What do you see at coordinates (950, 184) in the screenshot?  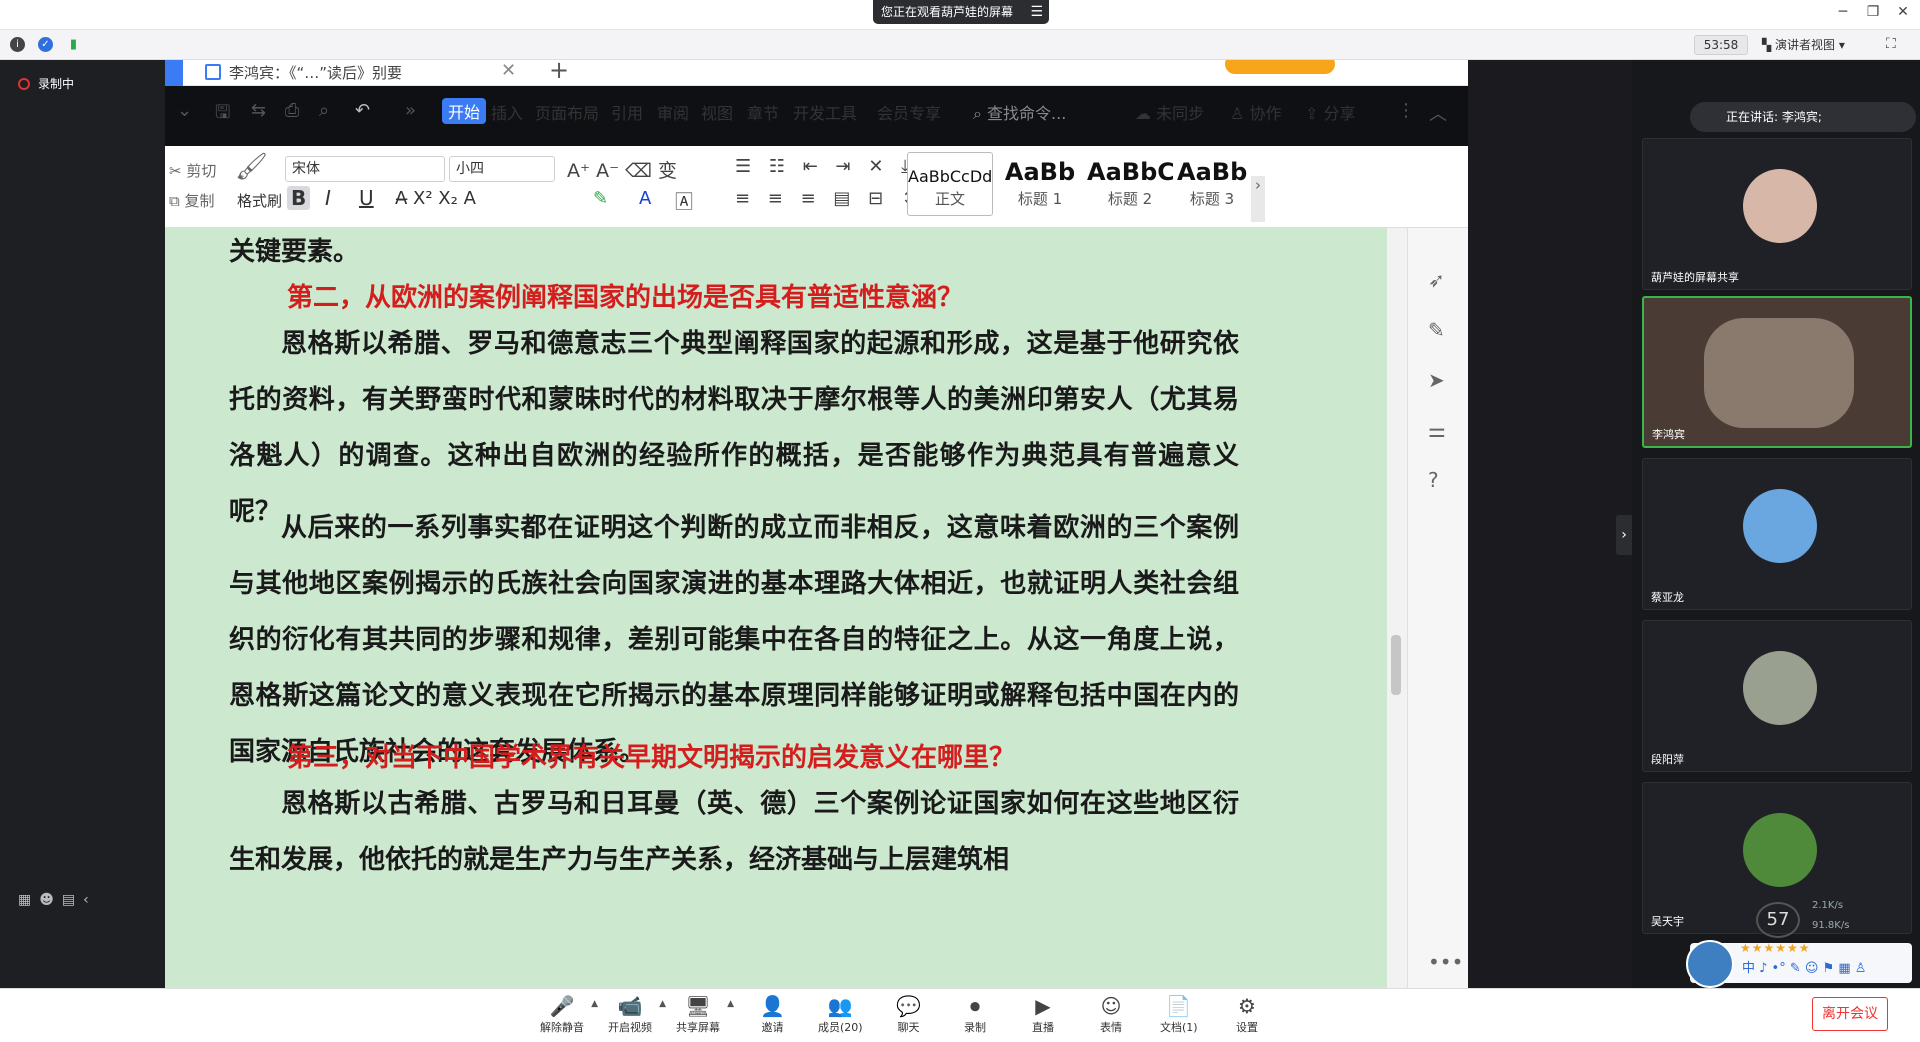 I see `style-normal-card: AaBbCcDd 正文` at bounding box center [950, 184].